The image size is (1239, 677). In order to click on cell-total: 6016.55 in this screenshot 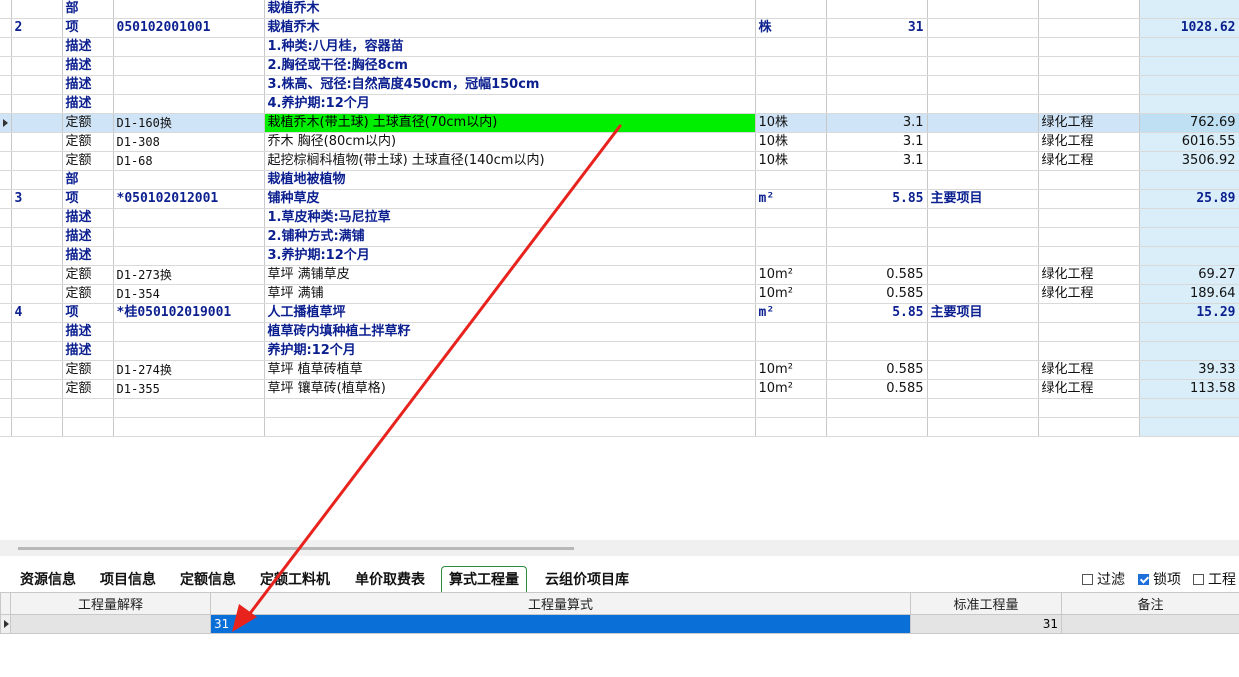, I will do `click(1189, 142)`.